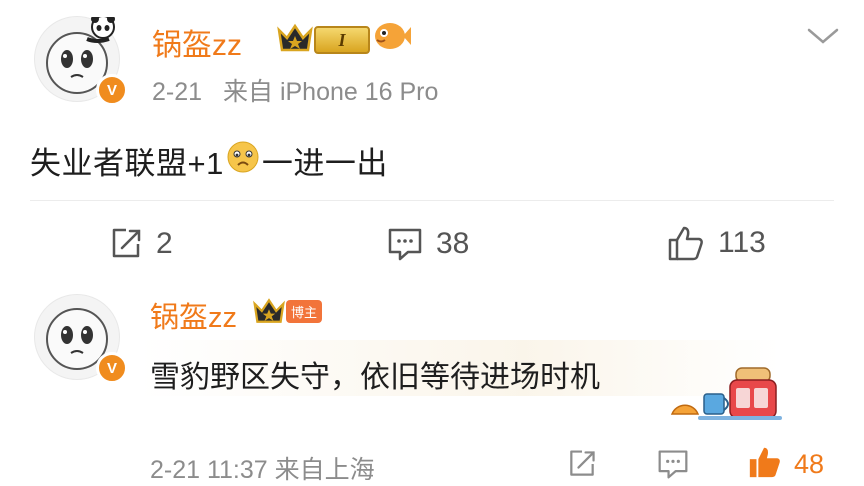 This screenshot has width=864, height=486. What do you see at coordinates (304, 311) in the screenshot?
I see `blogger-badge: 博主` at bounding box center [304, 311].